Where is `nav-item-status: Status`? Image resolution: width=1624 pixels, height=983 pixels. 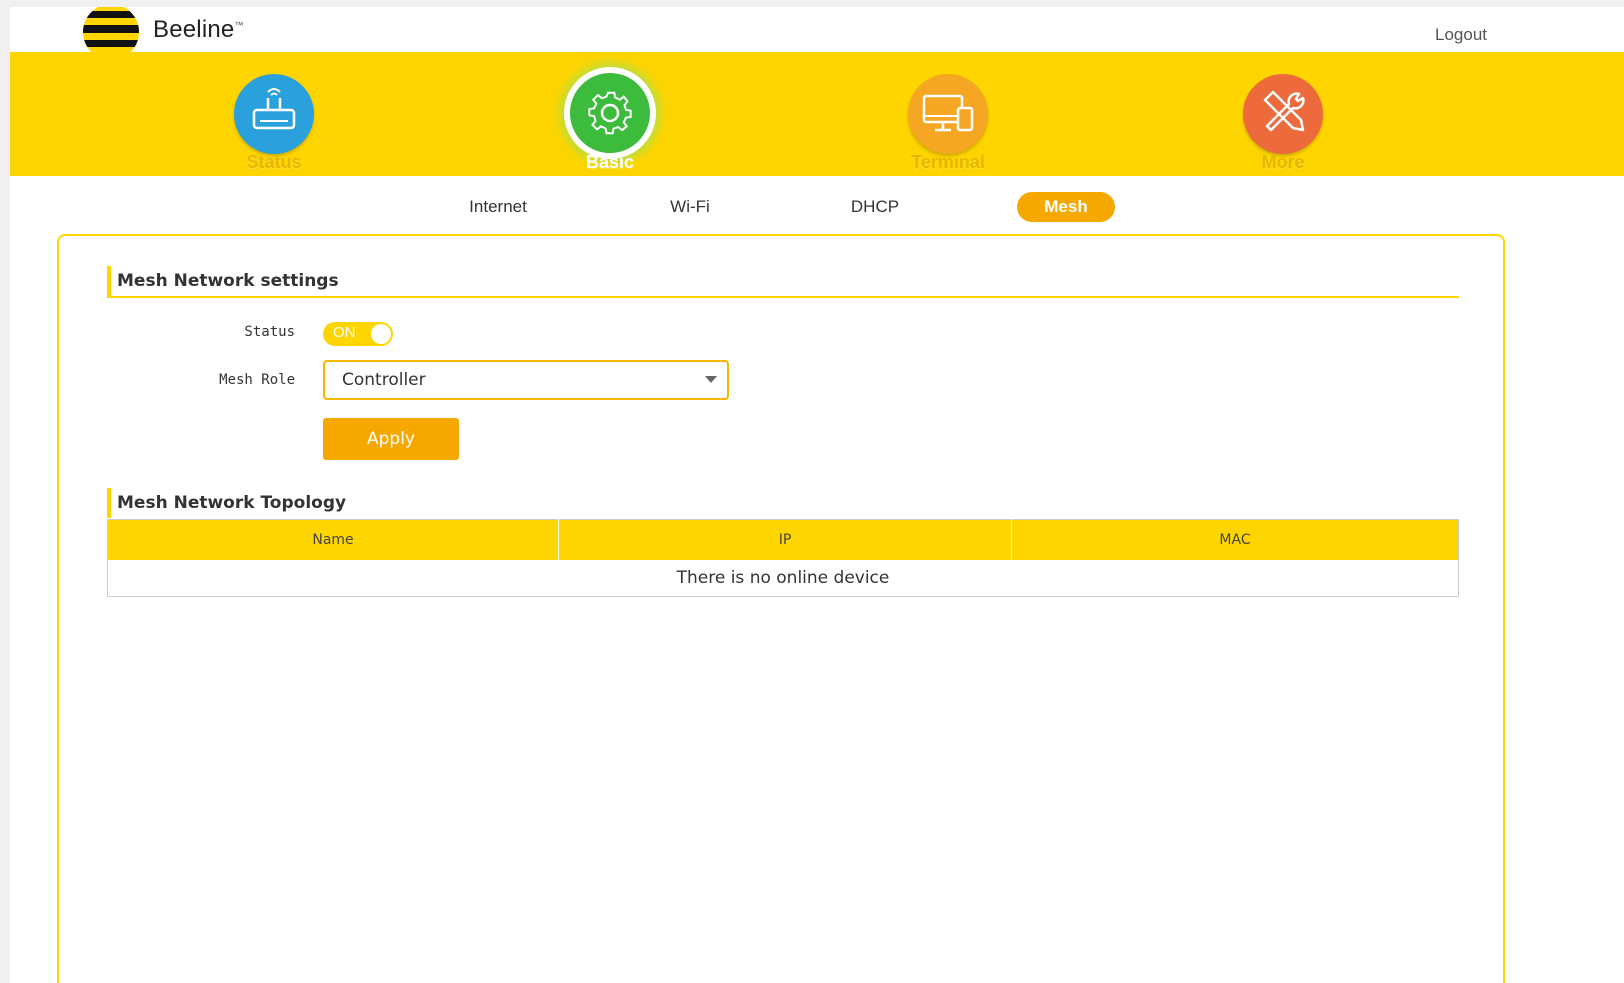
nav-item-status: Status is located at coordinates (274, 114).